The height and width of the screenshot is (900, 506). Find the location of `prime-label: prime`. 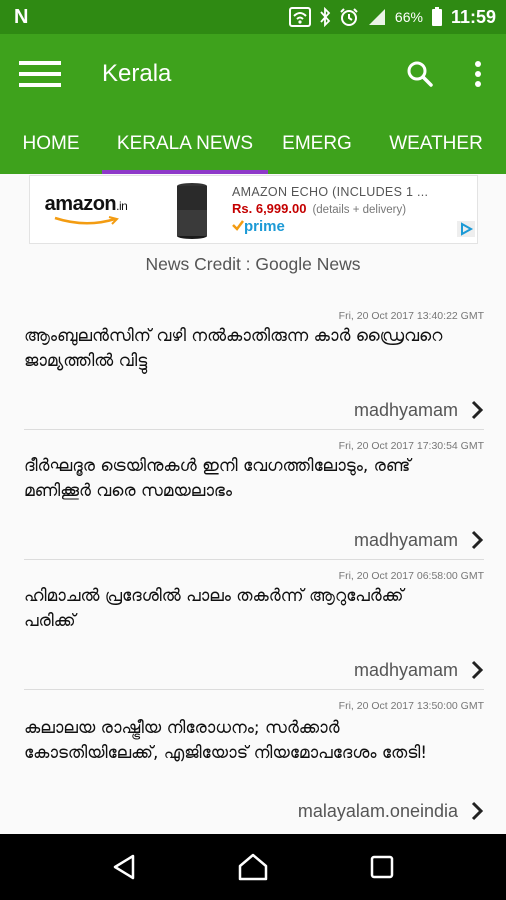

prime-label: prime is located at coordinates (264, 226).